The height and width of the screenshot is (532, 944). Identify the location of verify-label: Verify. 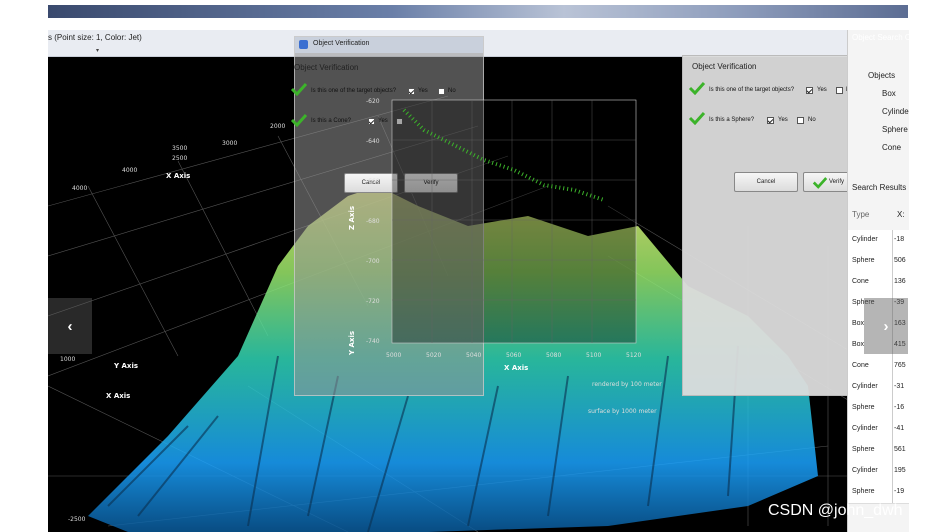
(836, 182).